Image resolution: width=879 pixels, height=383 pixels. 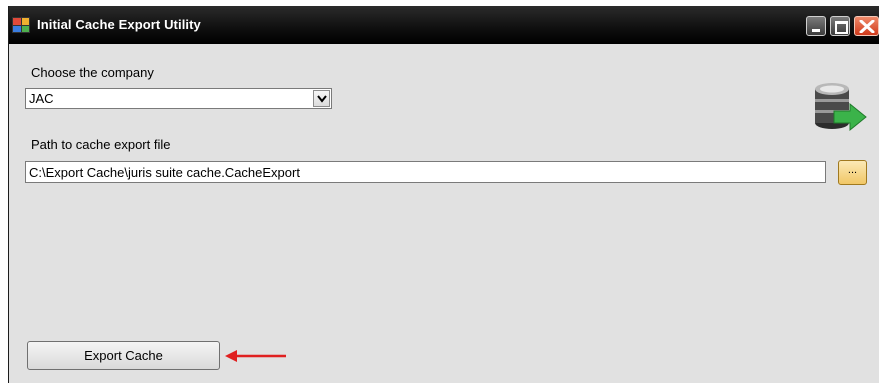 What do you see at coordinates (119, 24) in the screenshot?
I see `window-title: Initial Cache Export Utility` at bounding box center [119, 24].